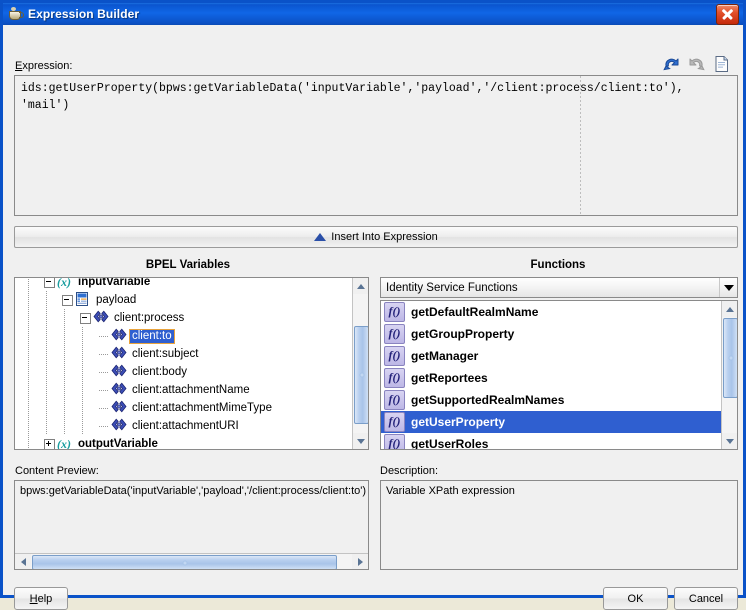 The image size is (746, 610). What do you see at coordinates (191, 389) in the screenshot?
I see `tree-item-label: client:attachmentName` at bounding box center [191, 389].